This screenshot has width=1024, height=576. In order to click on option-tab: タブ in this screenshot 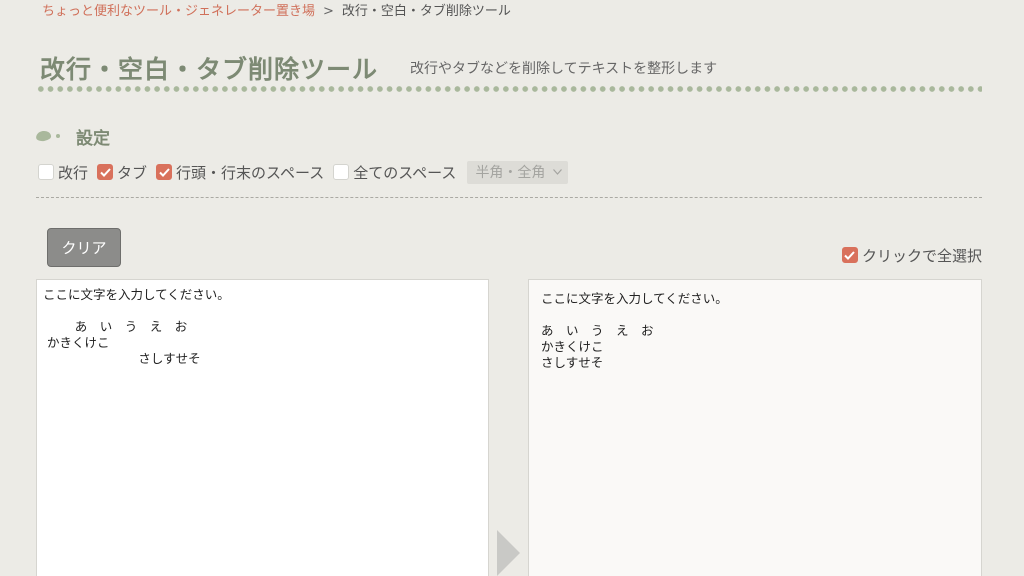, I will do `click(122, 172)`.